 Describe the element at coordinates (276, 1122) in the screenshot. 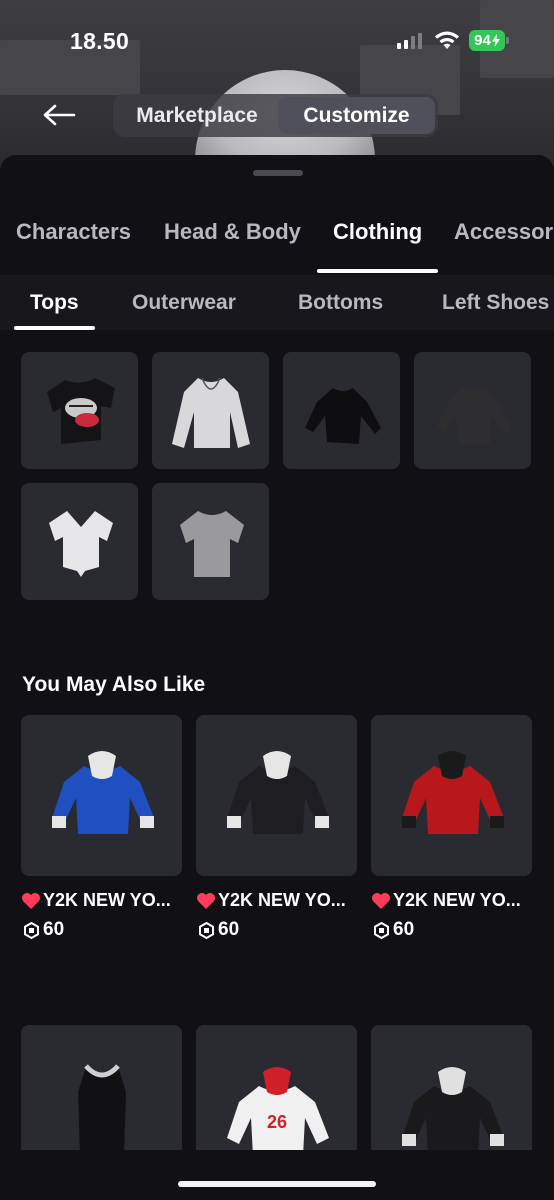

I see `svg-text: 26` at that location.